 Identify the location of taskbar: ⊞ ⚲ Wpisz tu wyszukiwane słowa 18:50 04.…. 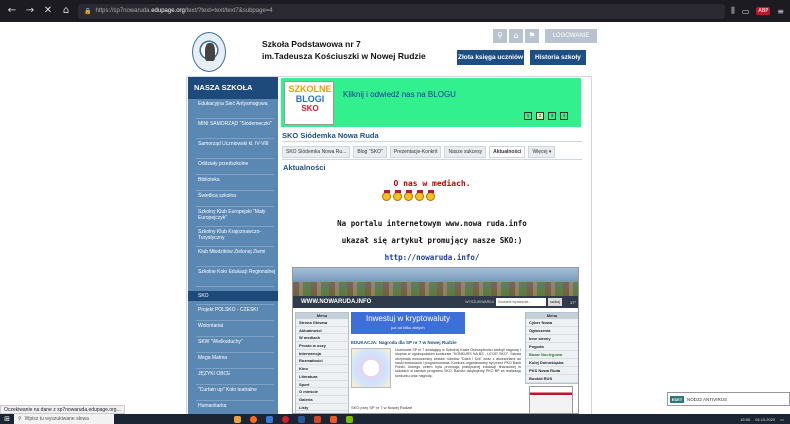
(395, 419).